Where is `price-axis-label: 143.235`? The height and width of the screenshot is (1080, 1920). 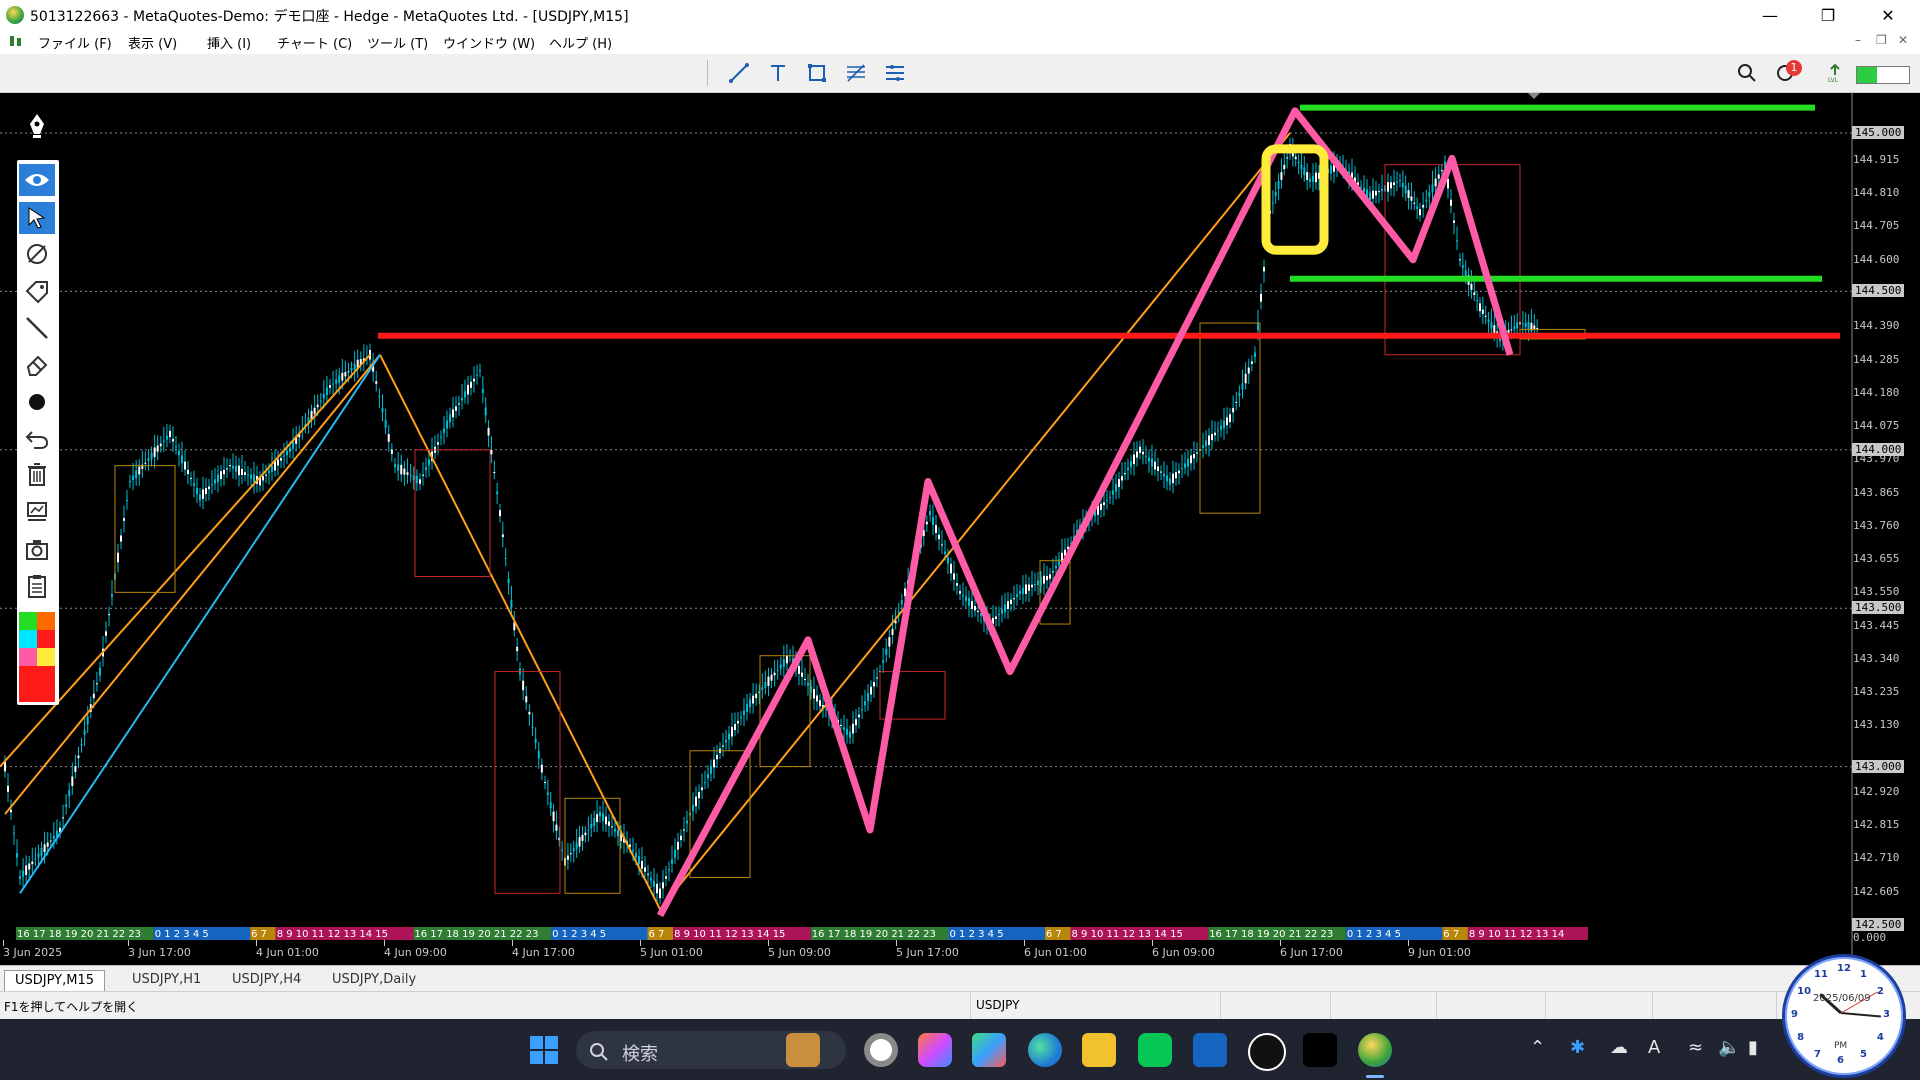 price-axis-label: 143.235 is located at coordinates (1876, 692).